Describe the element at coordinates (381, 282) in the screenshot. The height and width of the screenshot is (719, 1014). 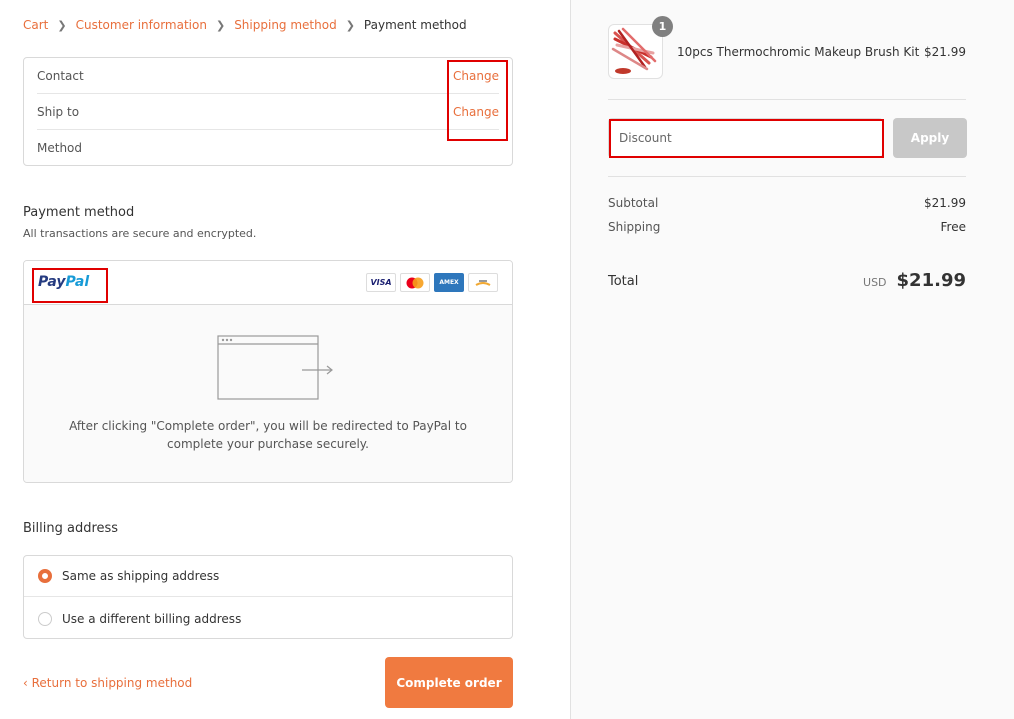
I see `visa-icon: VISA` at that location.